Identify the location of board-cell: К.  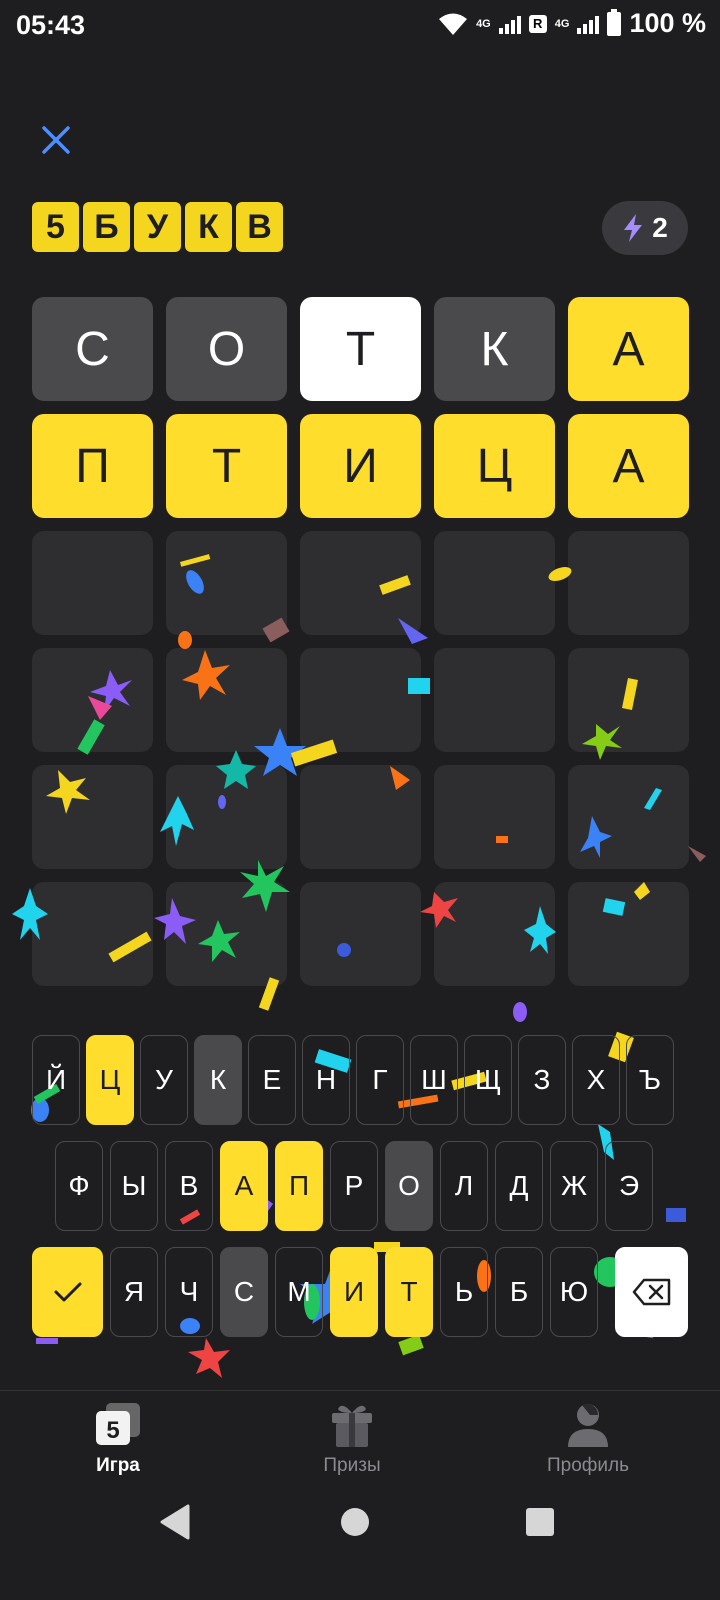
(494, 349).